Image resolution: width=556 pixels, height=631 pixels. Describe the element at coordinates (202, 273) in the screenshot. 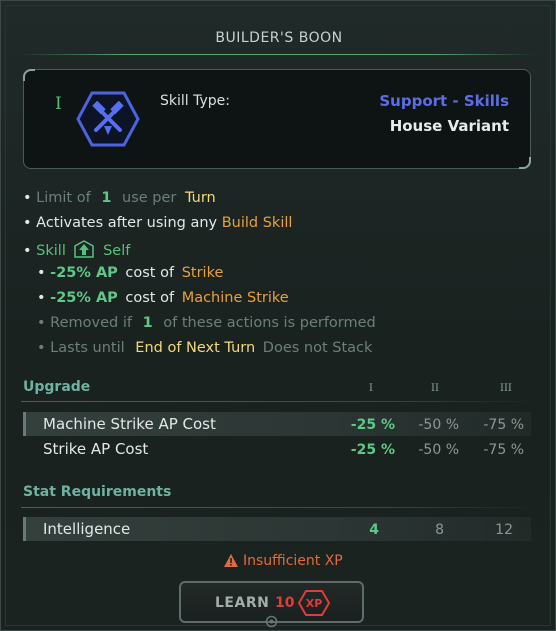

I see `effect-target: Strike` at that location.